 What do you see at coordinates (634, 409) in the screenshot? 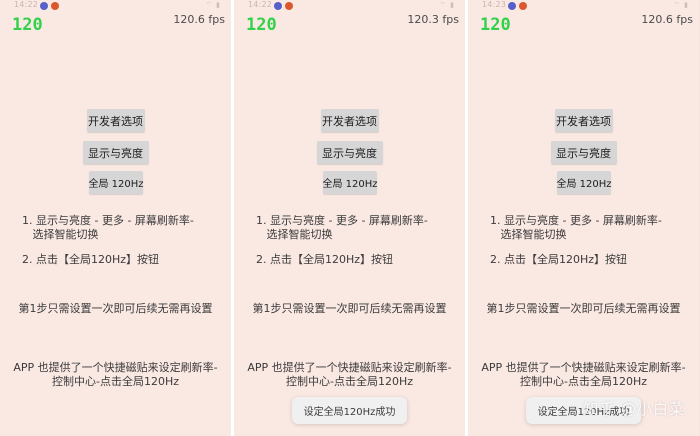
I see `watermark: 知乎 @小白菜` at bounding box center [634, 409].